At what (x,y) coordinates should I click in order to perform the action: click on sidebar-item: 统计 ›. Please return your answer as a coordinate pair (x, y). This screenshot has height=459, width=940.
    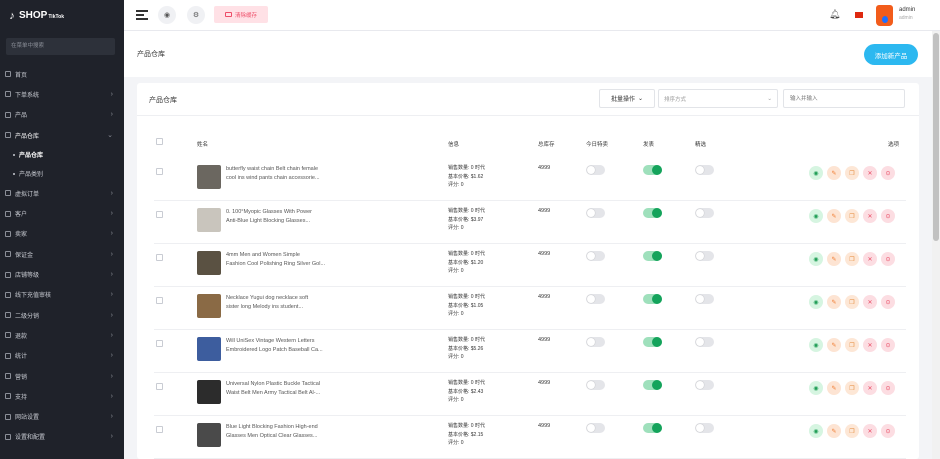
    Looking at the image, I should click on (62, 356).